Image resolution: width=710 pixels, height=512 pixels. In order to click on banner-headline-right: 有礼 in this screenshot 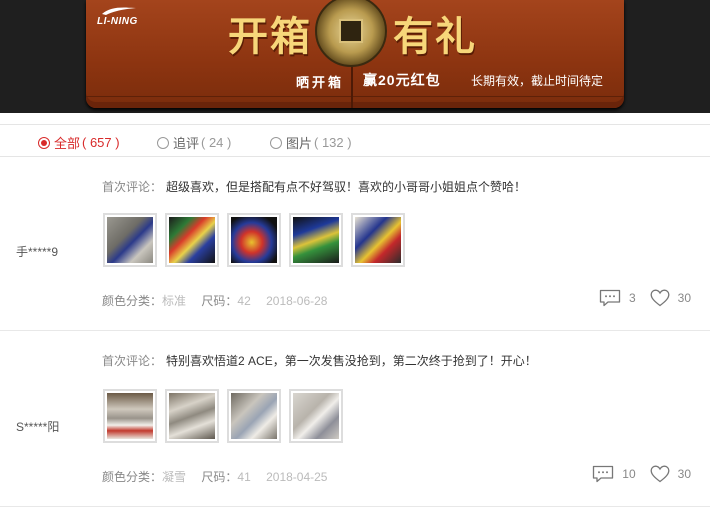, I will do `click(435, 36)`.